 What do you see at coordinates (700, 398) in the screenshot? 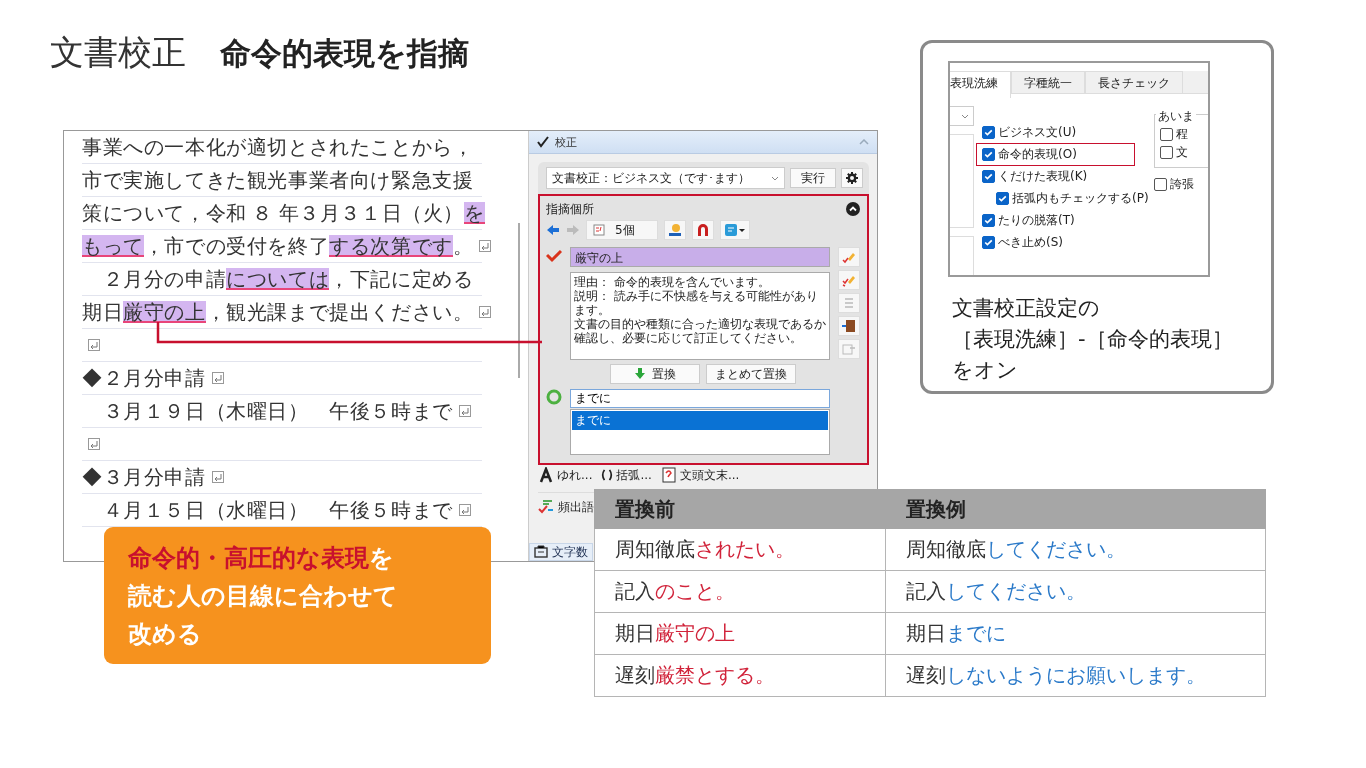
I see `suggestion-input: までに` at bounding box center [700, 398].